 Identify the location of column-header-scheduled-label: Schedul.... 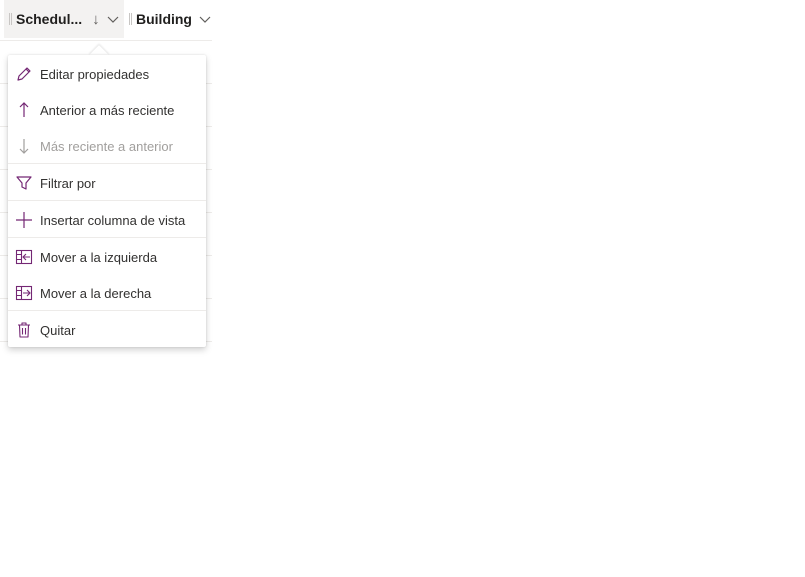
(49, 19).